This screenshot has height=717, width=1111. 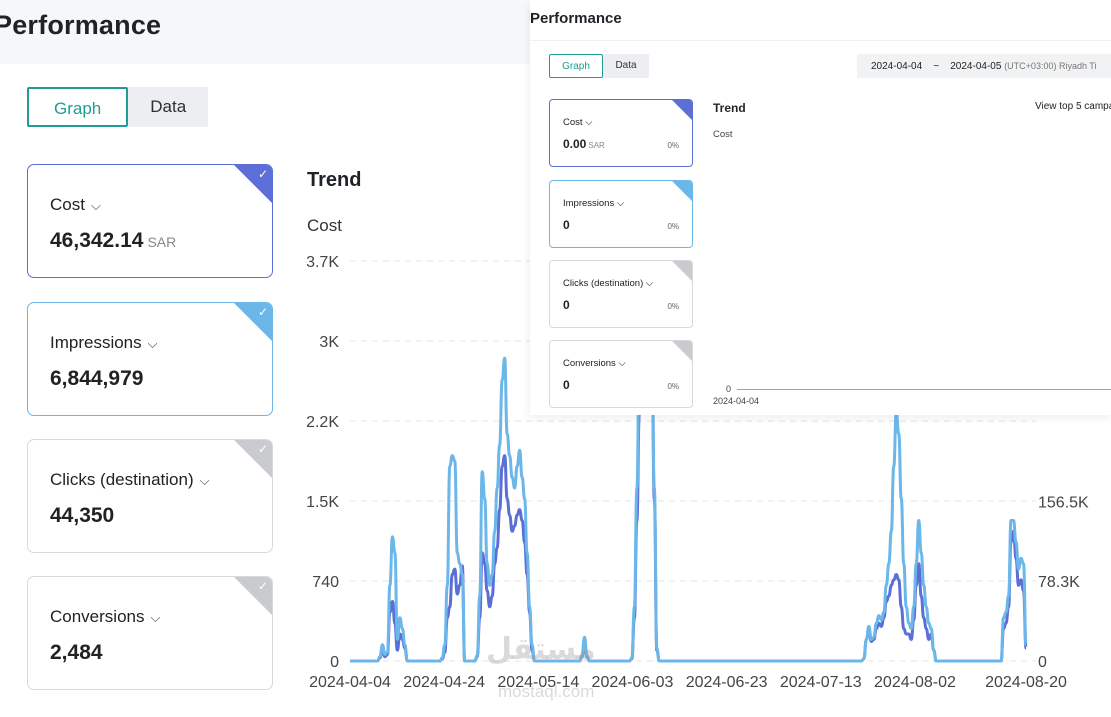 I want to click on overlay-metric-label-text: Clicks (destination), so click(x=603, y=283).